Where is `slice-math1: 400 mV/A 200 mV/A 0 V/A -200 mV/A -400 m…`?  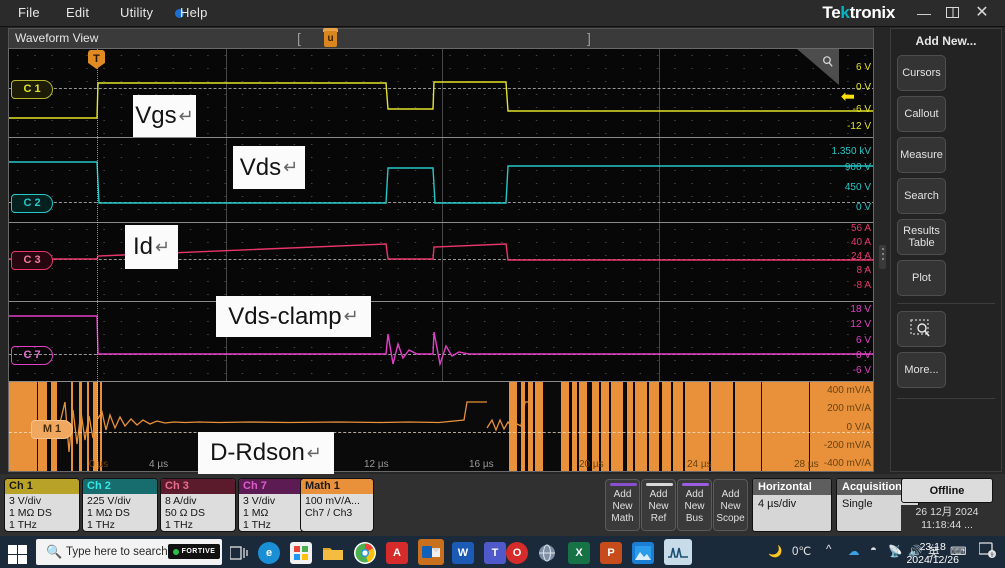
slice-math1: 400 mV/A 200 mV/A 0 V/A -200 mV/A -400 m… is located at coordinates (441, 426).